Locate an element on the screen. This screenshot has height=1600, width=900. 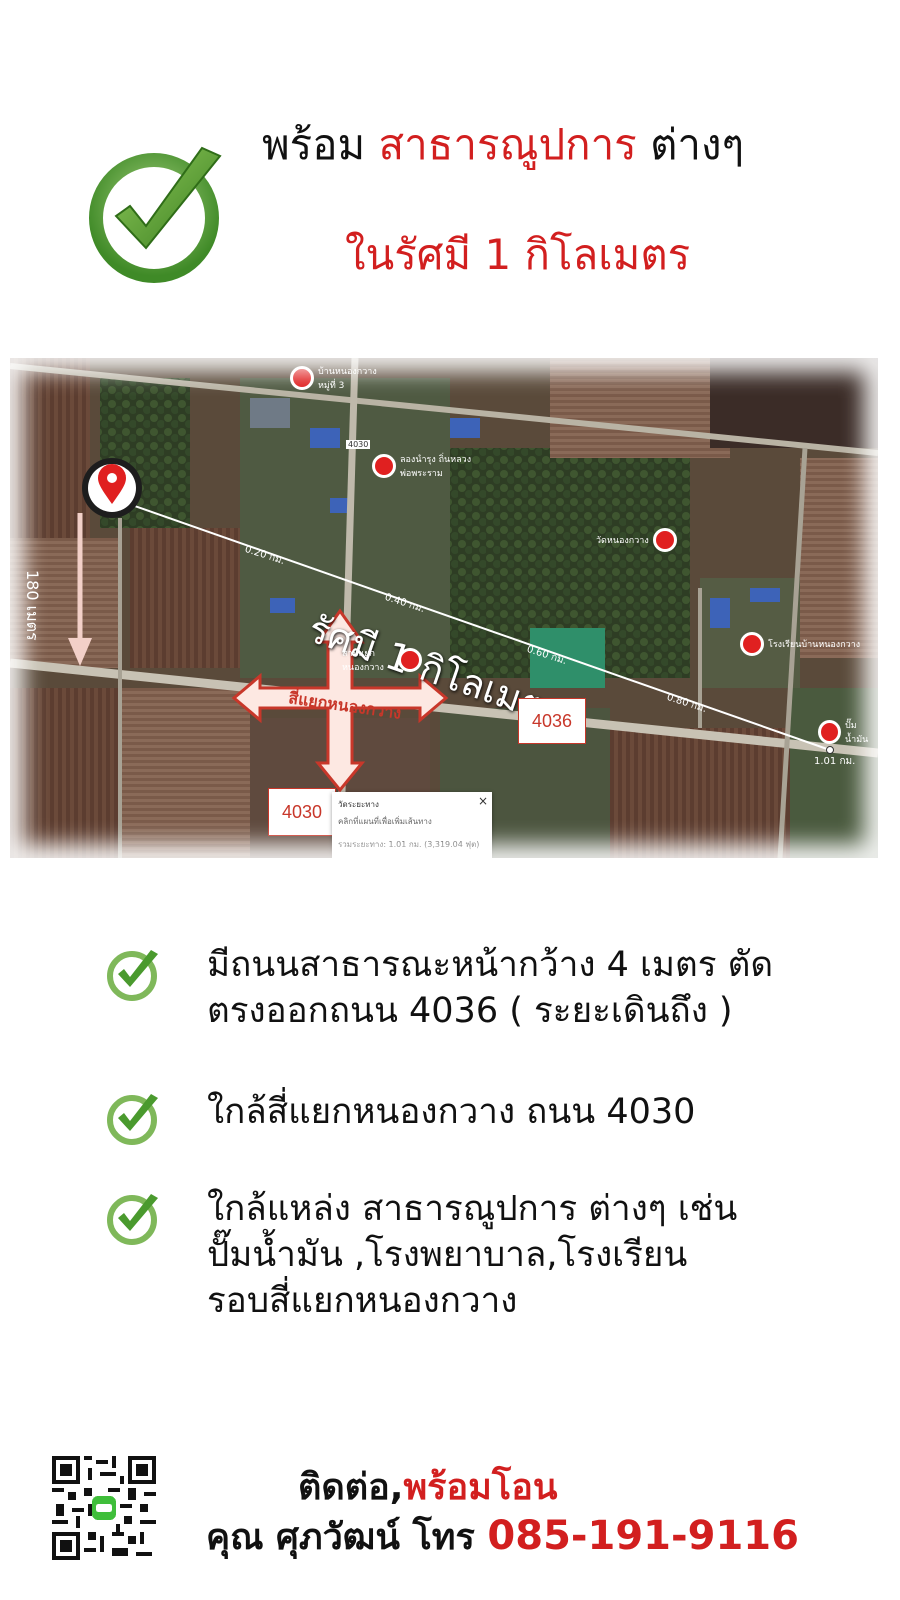
place-label: บ้านหนองกวาง หมู่ที่ 3 is located at coordinates (347, 379).